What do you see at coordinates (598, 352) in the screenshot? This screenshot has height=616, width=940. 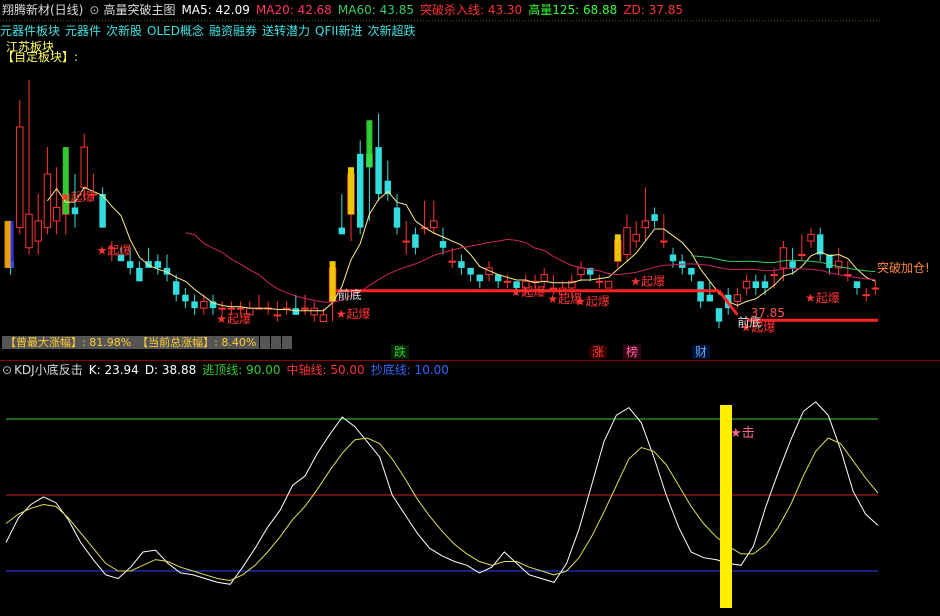 I see `event-marker-rise: 涨` at bounding box center [598, 352].